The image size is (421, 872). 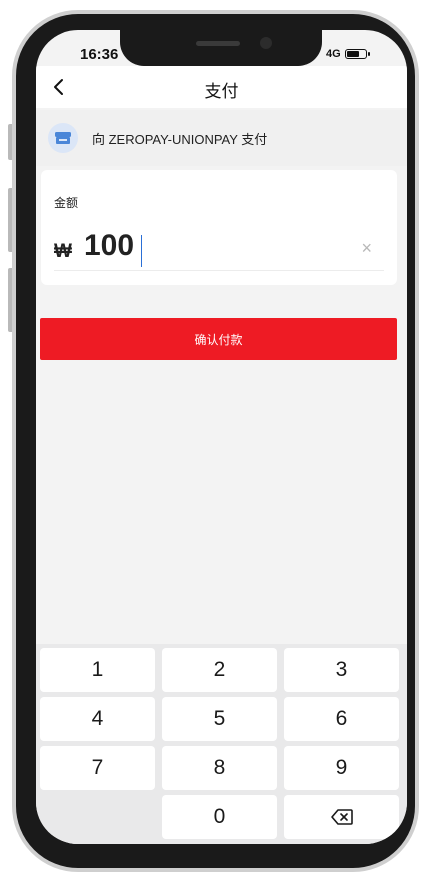 I want to click on key-blank, so click(x=97, y=817).